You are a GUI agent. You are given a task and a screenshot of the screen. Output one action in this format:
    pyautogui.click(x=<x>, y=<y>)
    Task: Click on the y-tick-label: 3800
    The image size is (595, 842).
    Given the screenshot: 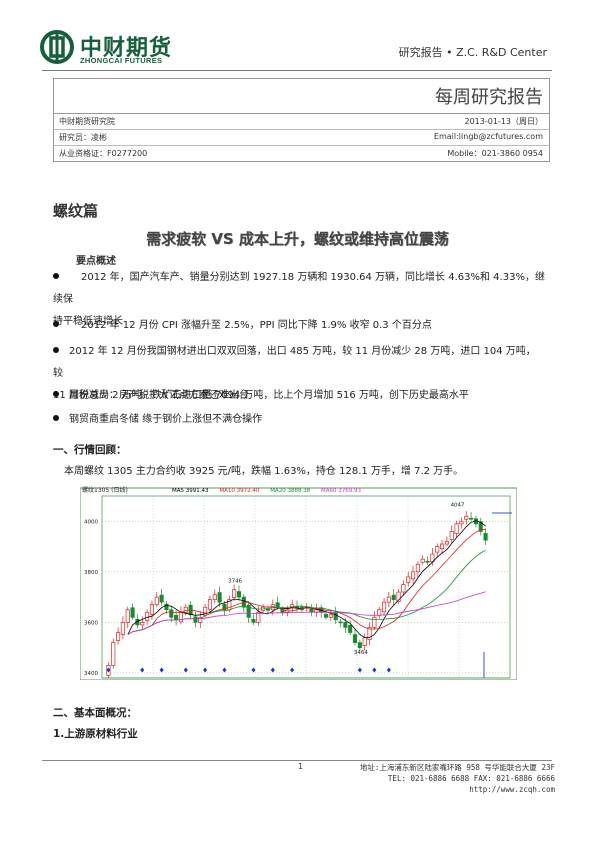 What is the action you would take?
    pyautogui.click(x=91, y=573)
    